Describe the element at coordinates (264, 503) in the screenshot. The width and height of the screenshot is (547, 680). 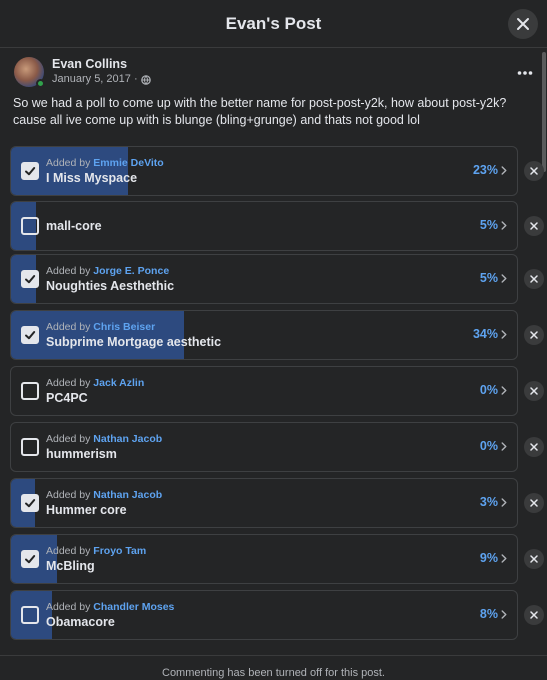
I see `poll-option: Added by Nathan Jacob Hummer core 3%` at that location.